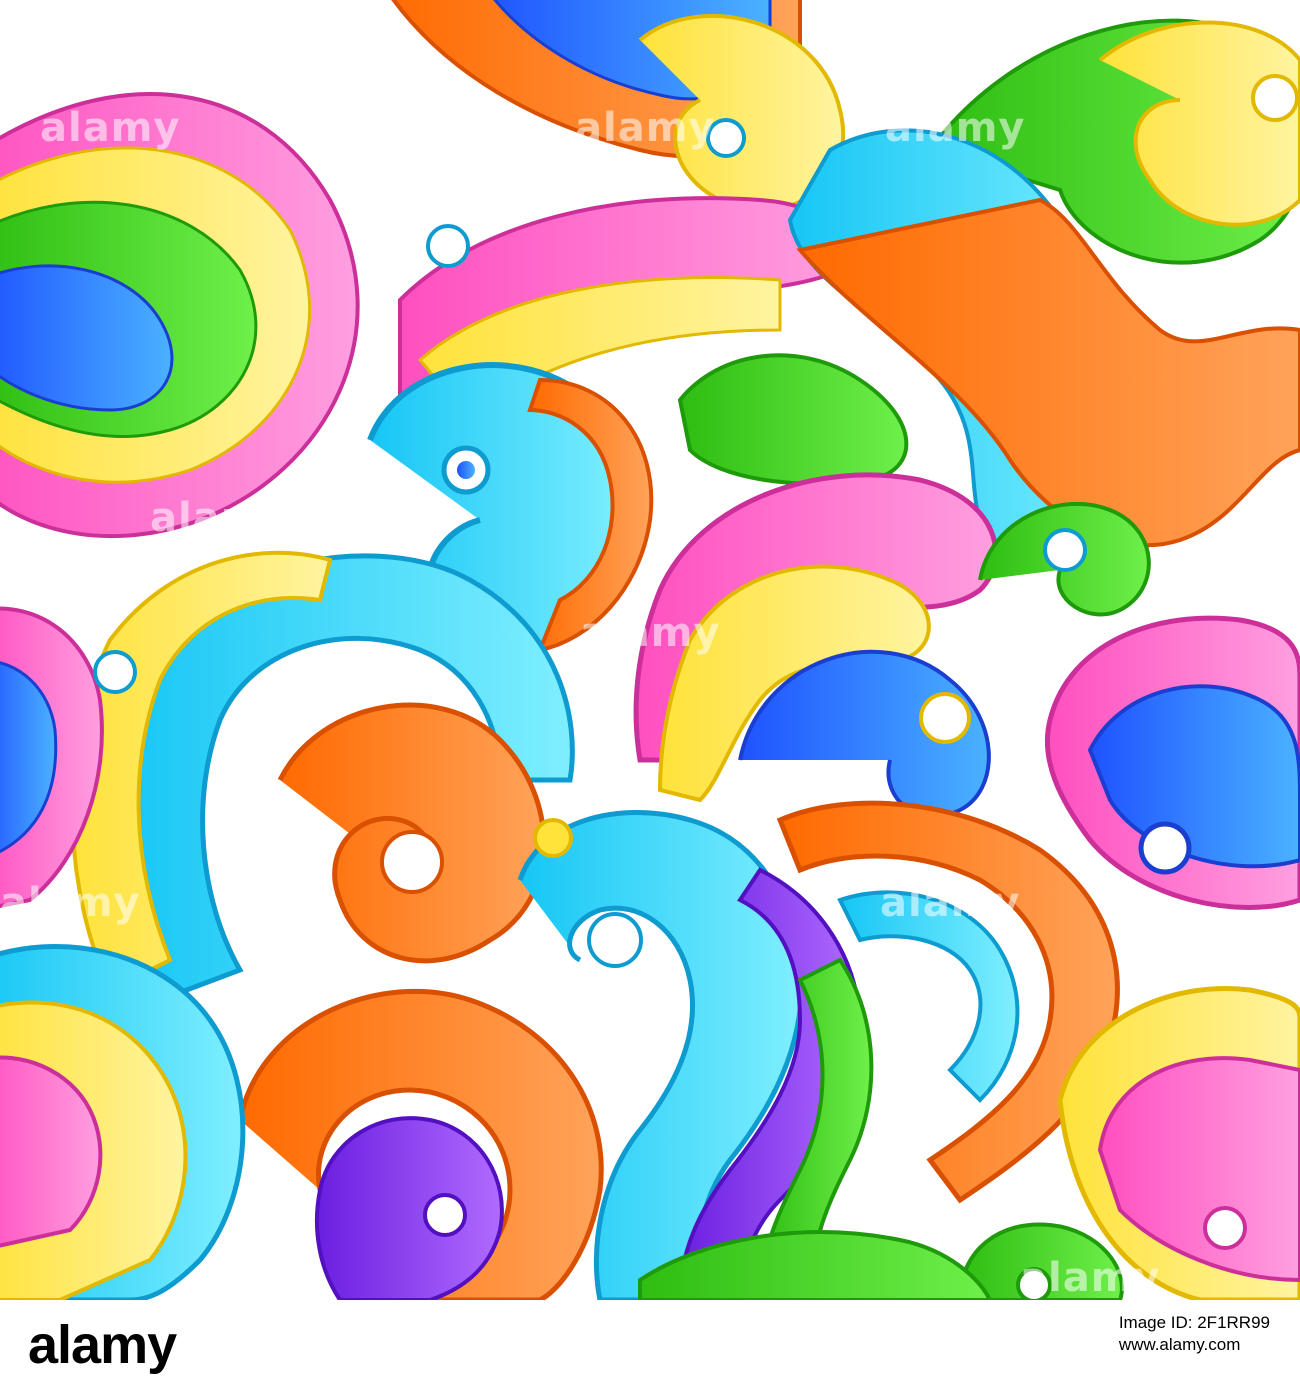 The image size is (1300, 1390). What do you see at coordinates (1179, 1344) in the screenshot?
I see `site-url: www.alamy.com` at bounding box center [1179, 1344].